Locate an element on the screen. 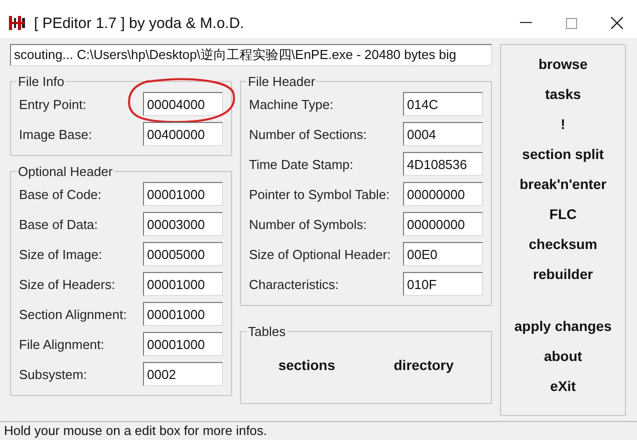 The height and width of the screenshot is (440, 637). field-label: Size of Headers: is located at coordinates (67, 284).